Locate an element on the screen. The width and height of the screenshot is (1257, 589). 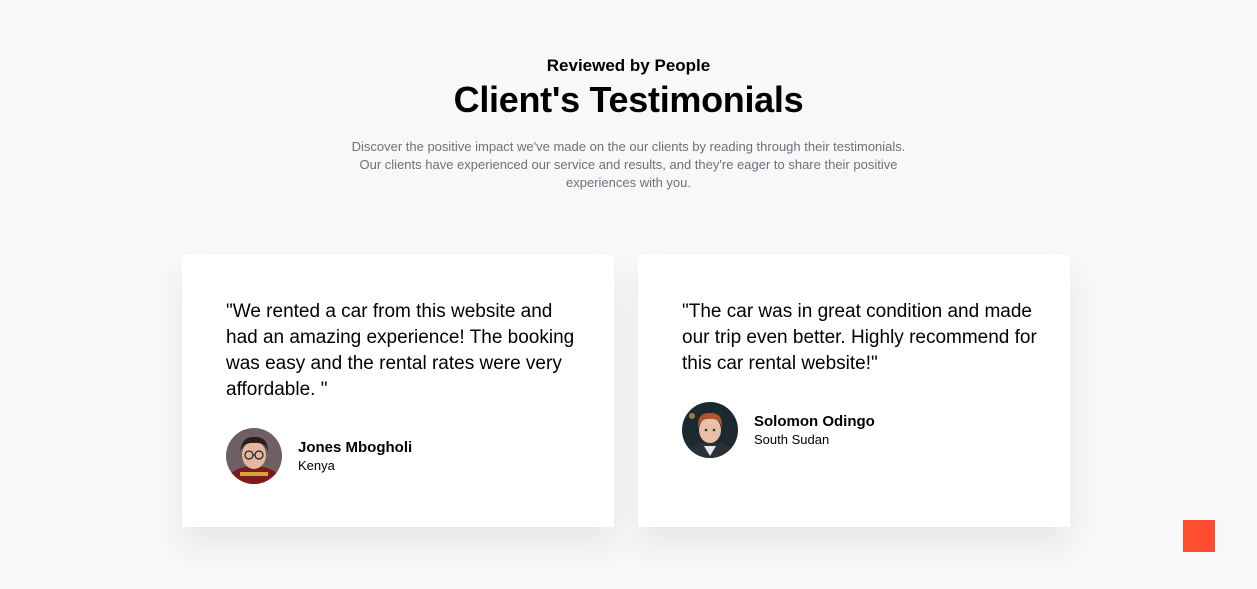
section-title: Client's Testimonials is located at coordinates (628, 99).